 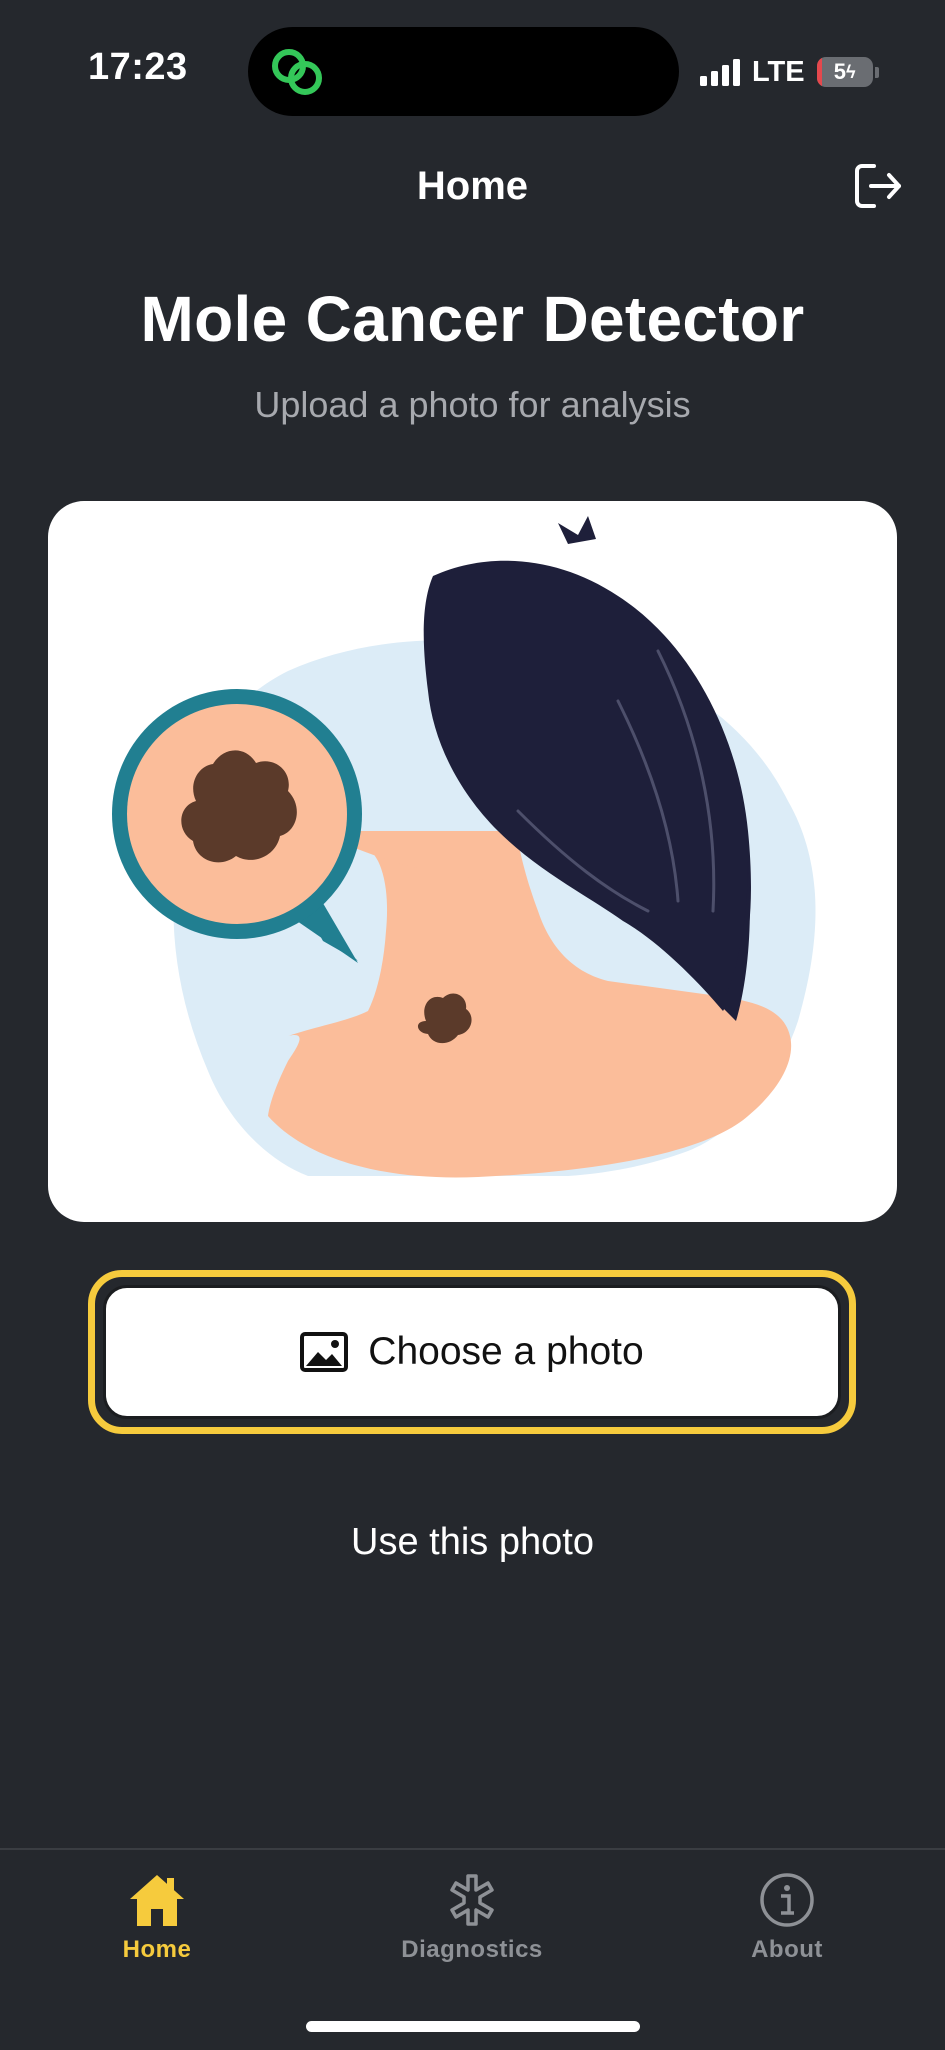 I want to click on network-type: LTE, so click(x=778, y=71).